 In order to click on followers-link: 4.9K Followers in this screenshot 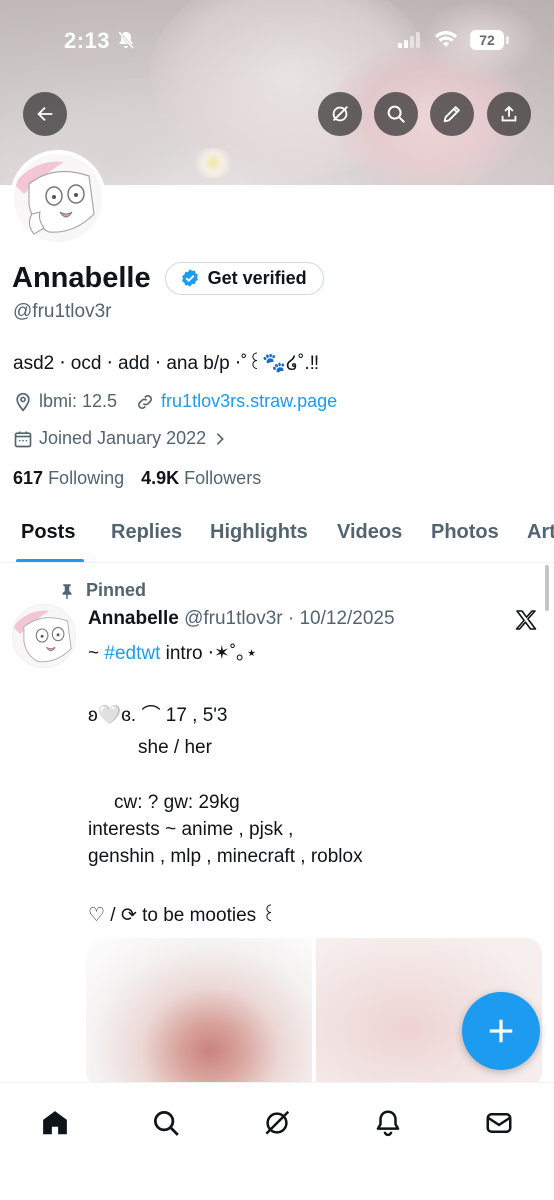, I will do `click(201, 478)`.